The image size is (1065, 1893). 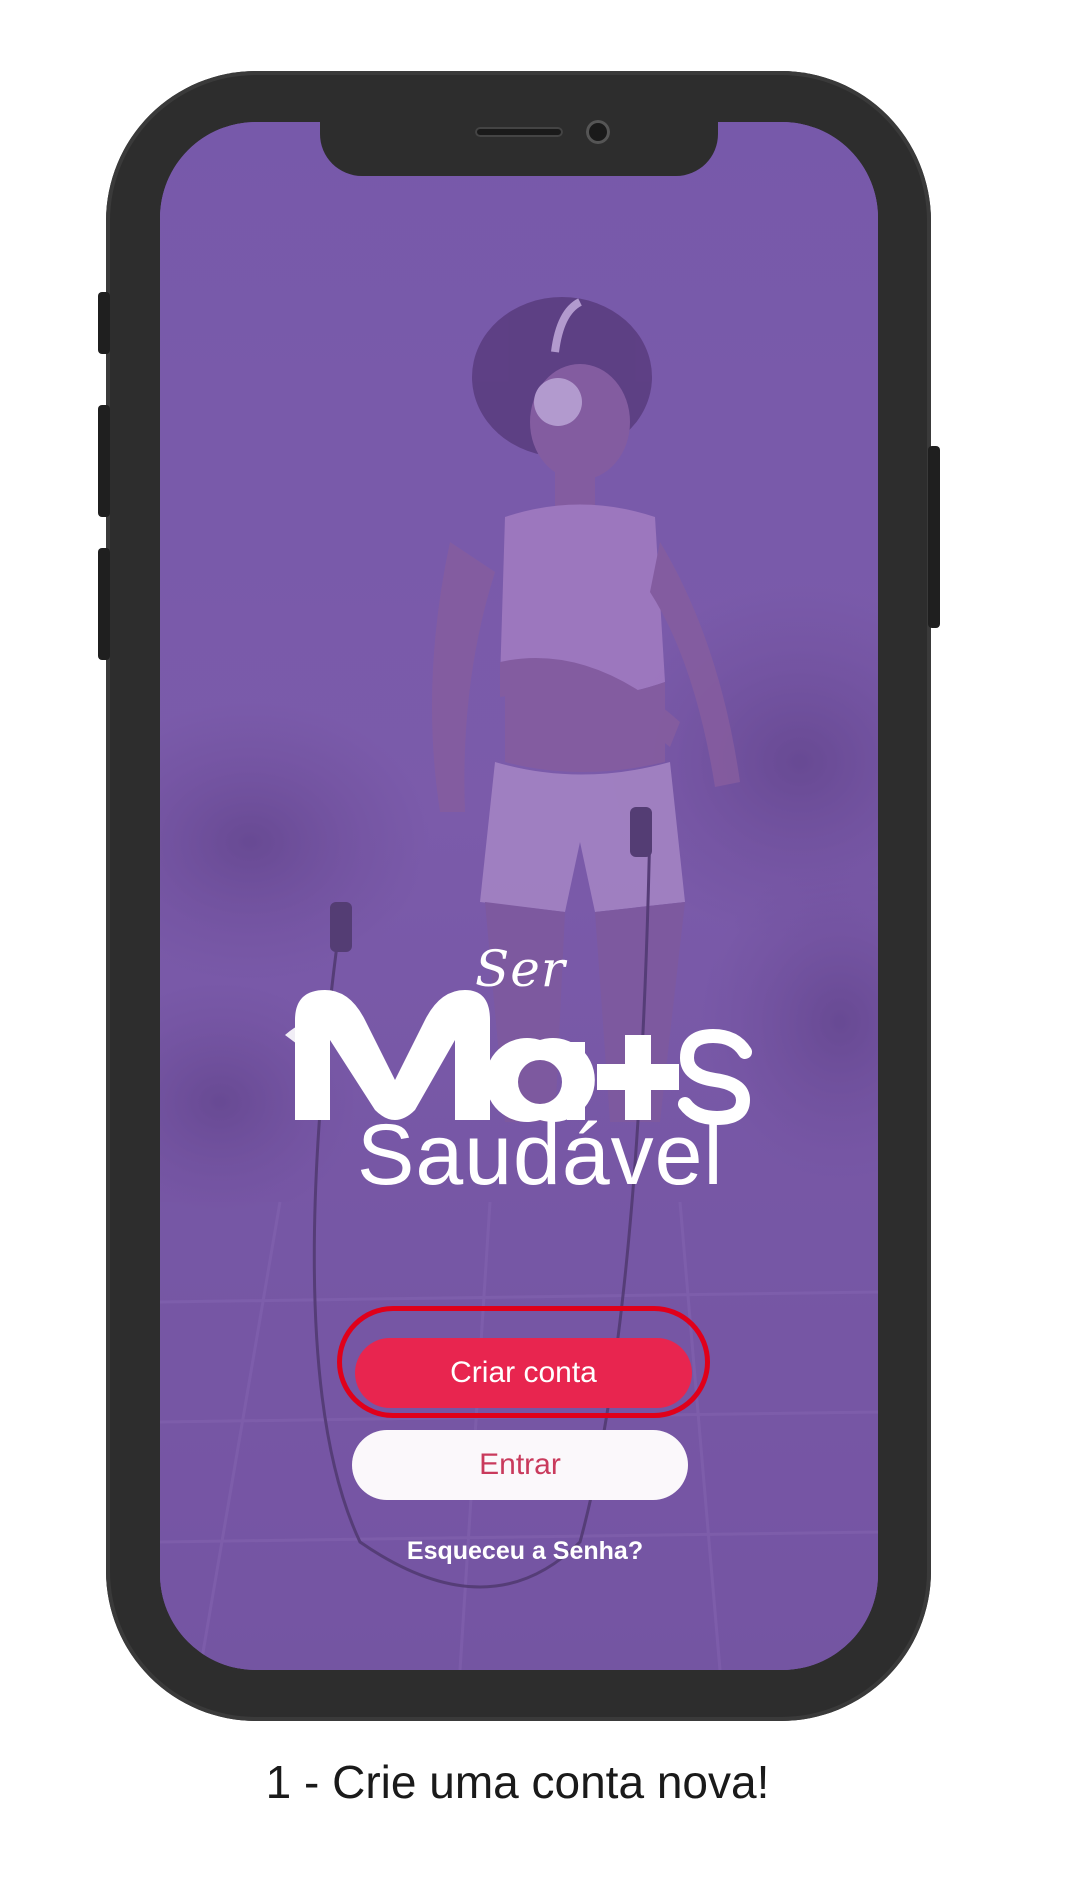 What do you see at coordinates (104, 461) in the screenshot?
I see `volume-up-button` at bounding box center [104, 461].